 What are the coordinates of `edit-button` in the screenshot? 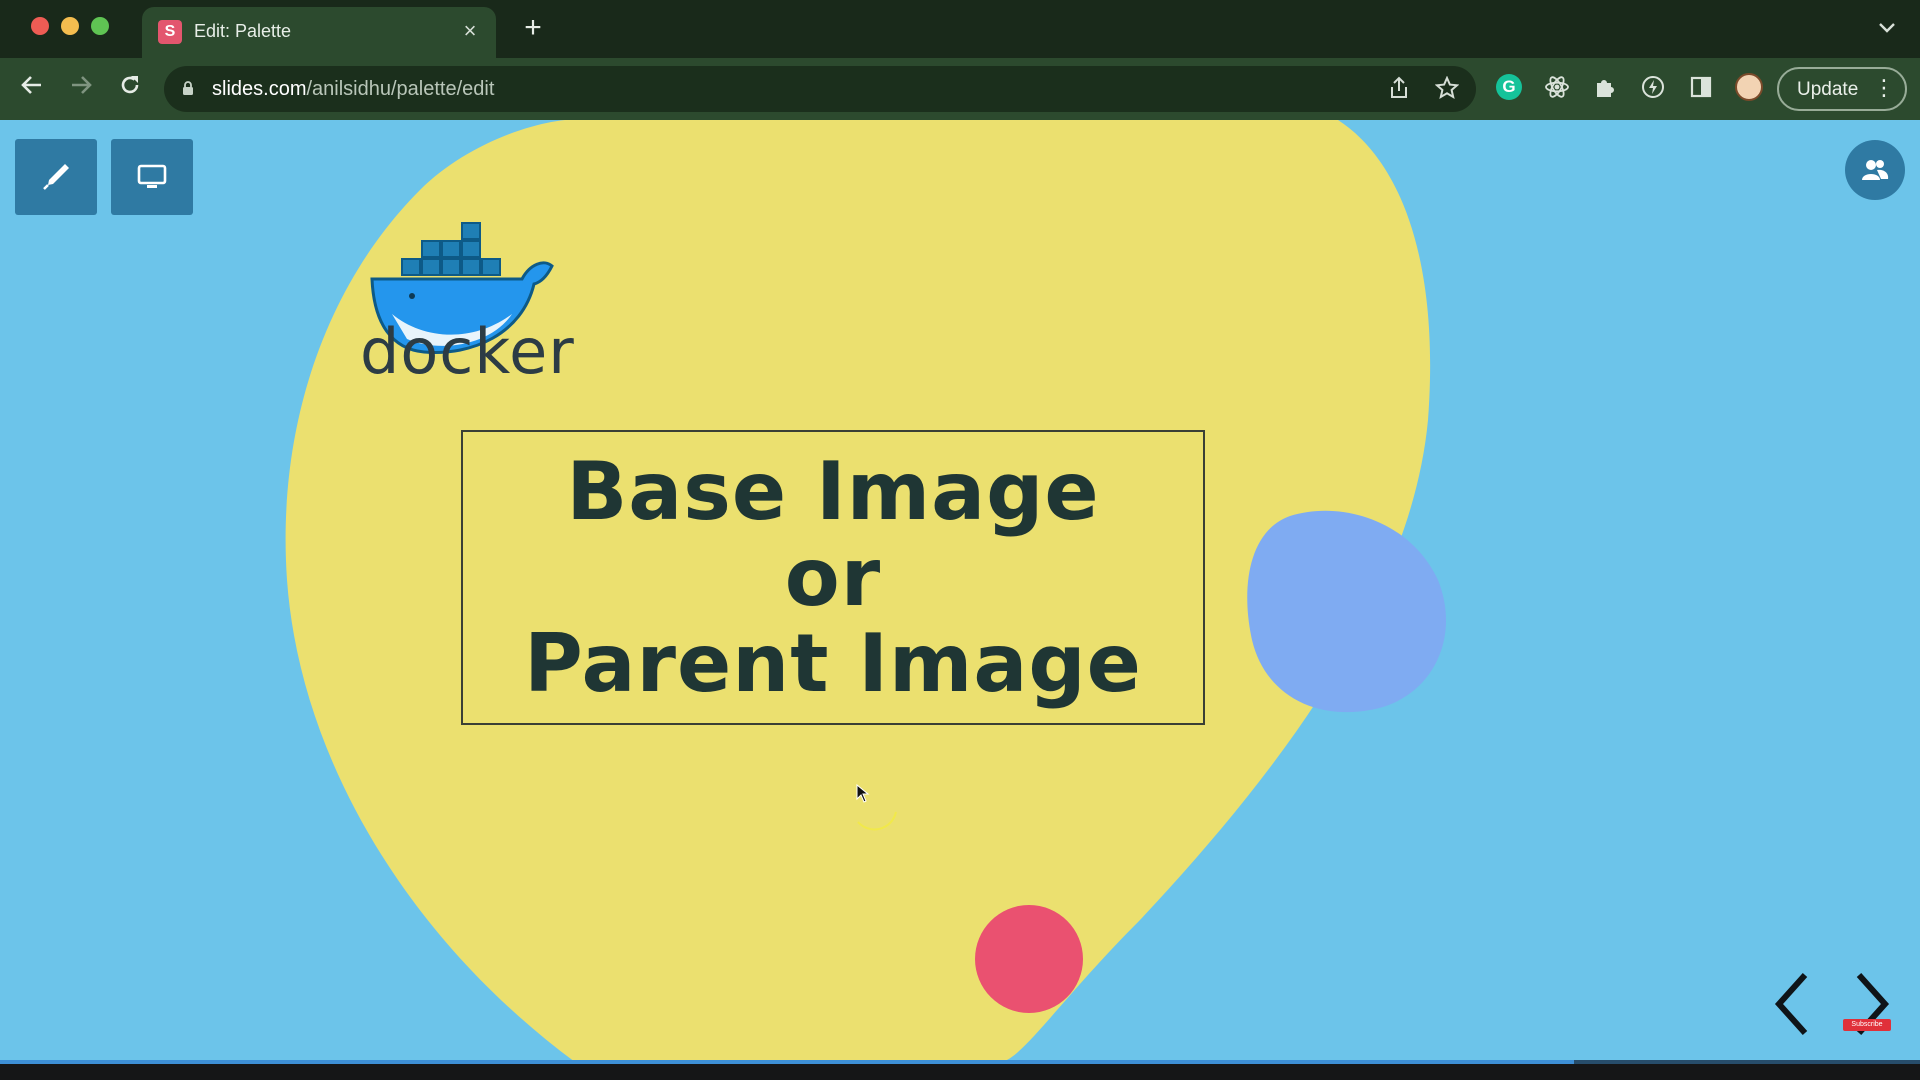 It's located at (56, 177).